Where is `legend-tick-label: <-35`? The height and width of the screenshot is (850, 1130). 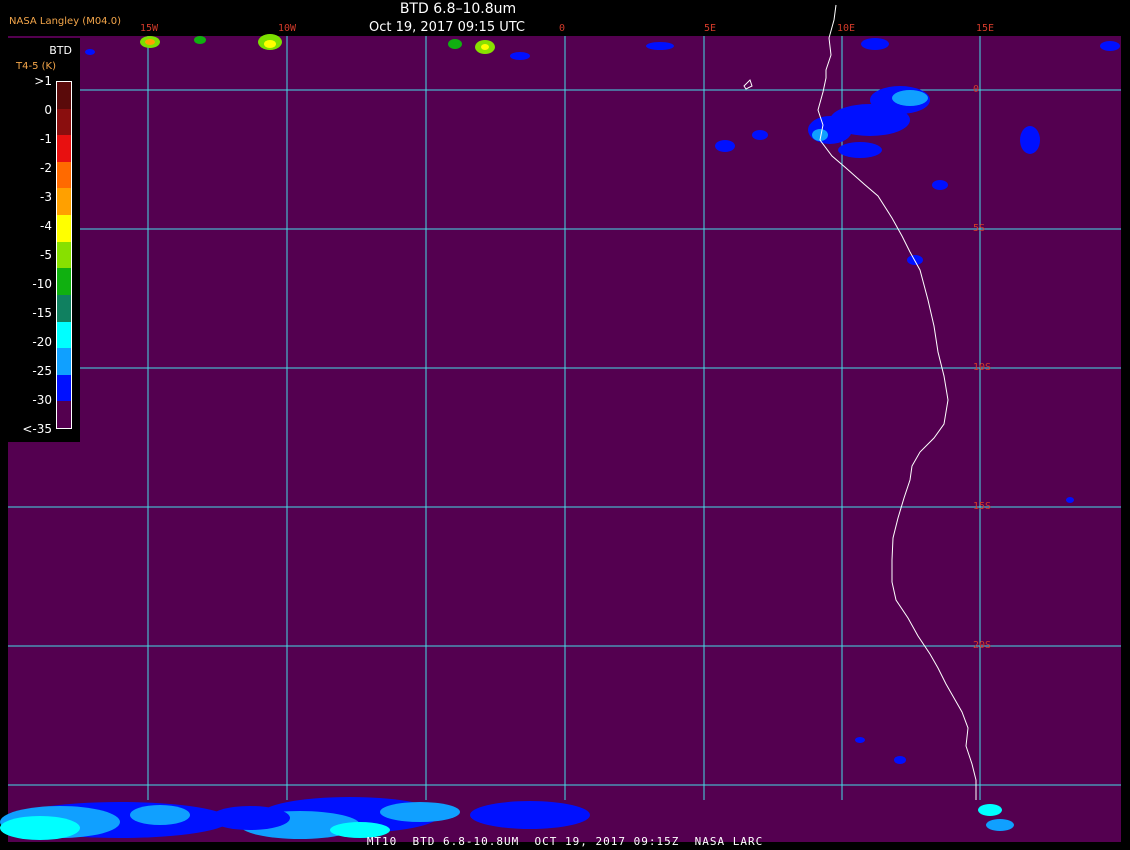
legend-tick-label: <-35 is located at coordinates (37, 429).